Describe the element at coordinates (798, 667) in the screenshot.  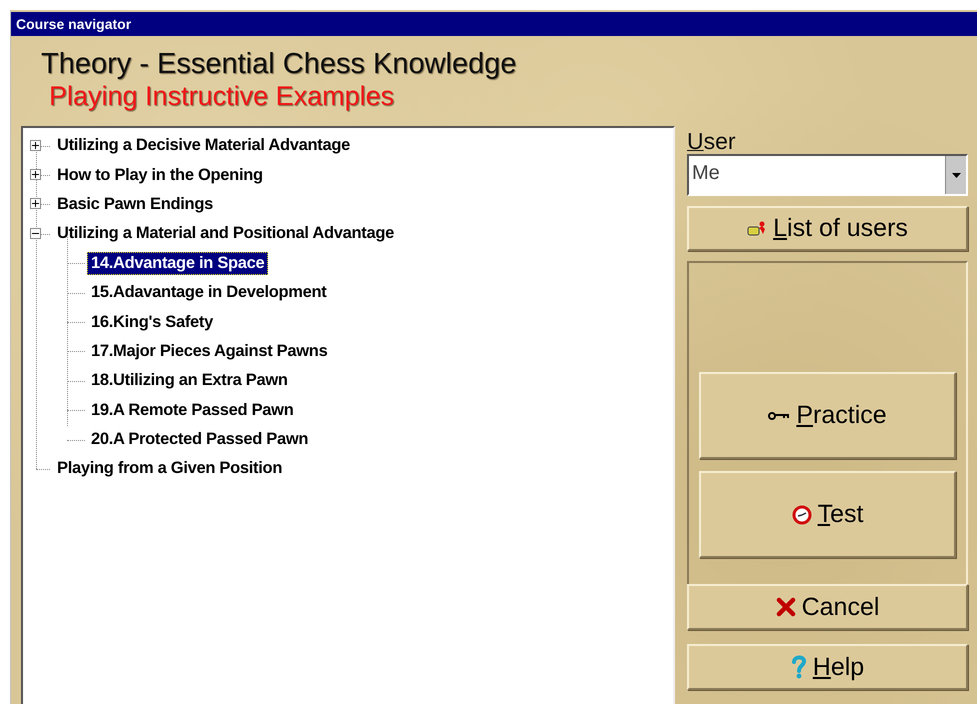
I see `question-mark-icon` at that location.